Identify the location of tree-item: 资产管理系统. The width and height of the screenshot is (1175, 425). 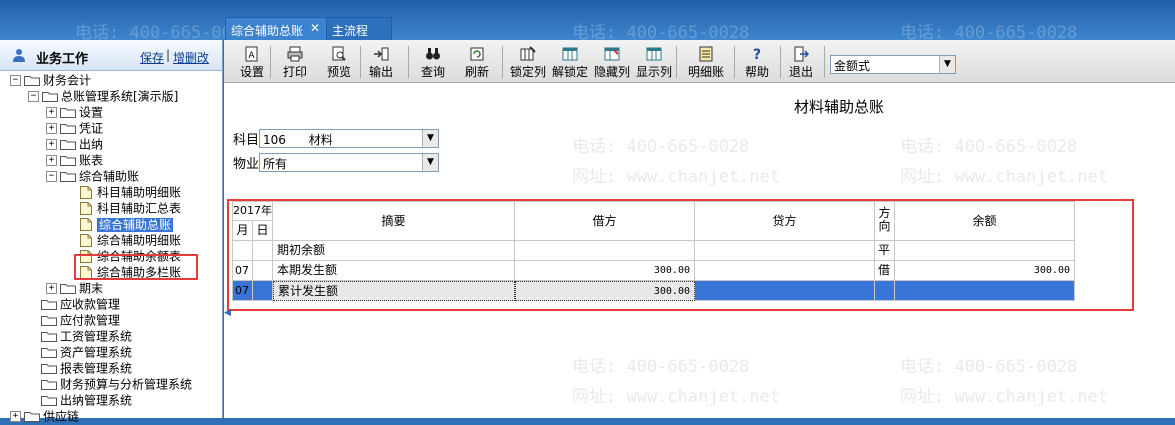
(80, 352).